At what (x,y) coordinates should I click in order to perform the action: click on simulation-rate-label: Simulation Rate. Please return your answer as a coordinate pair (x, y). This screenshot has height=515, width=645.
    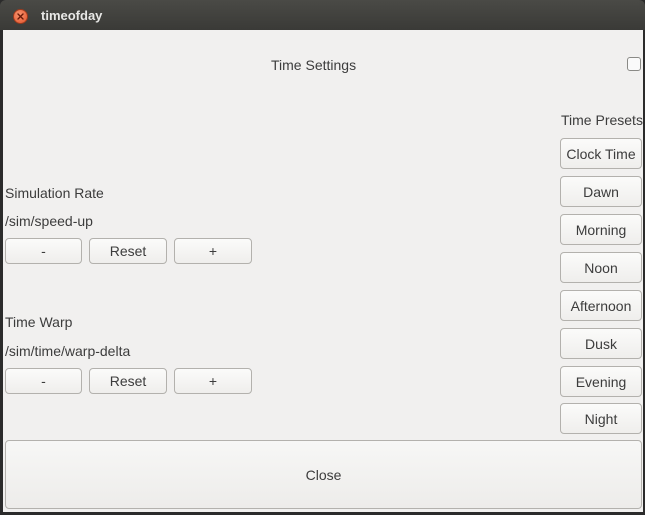
    Looking at the image, I should click on (54, 193).